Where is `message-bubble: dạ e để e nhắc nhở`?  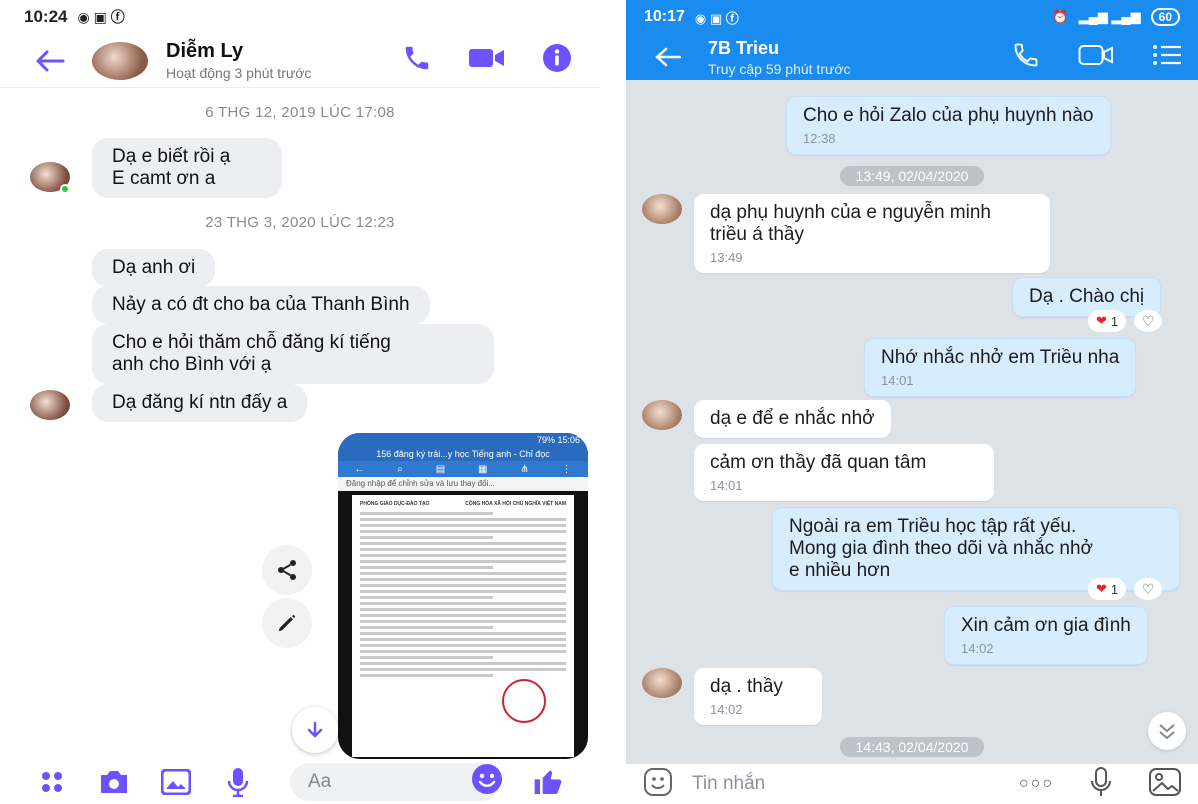
message-bubble: dạ e để e nhắc nhở is located at coordinates (792, 419).